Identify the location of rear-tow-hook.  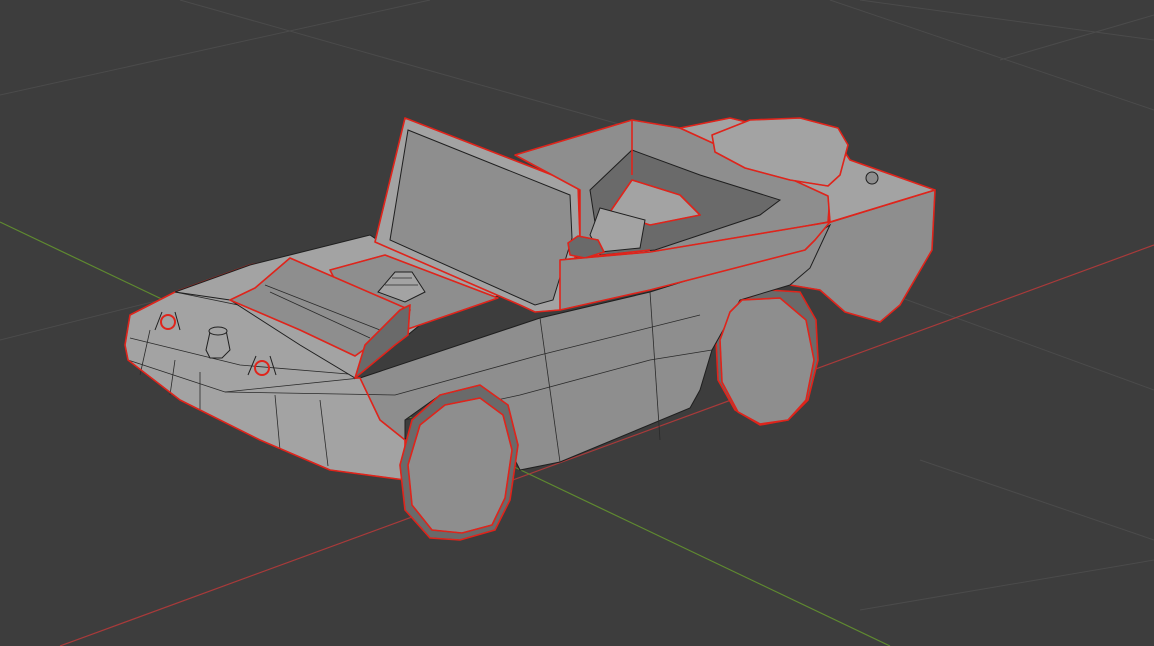
(872, 178).